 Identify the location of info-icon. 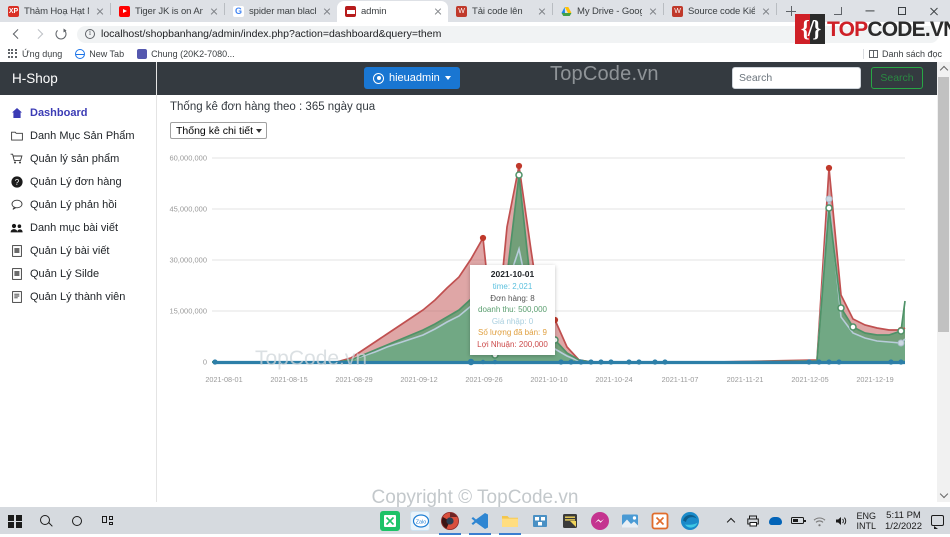
(90, 33).